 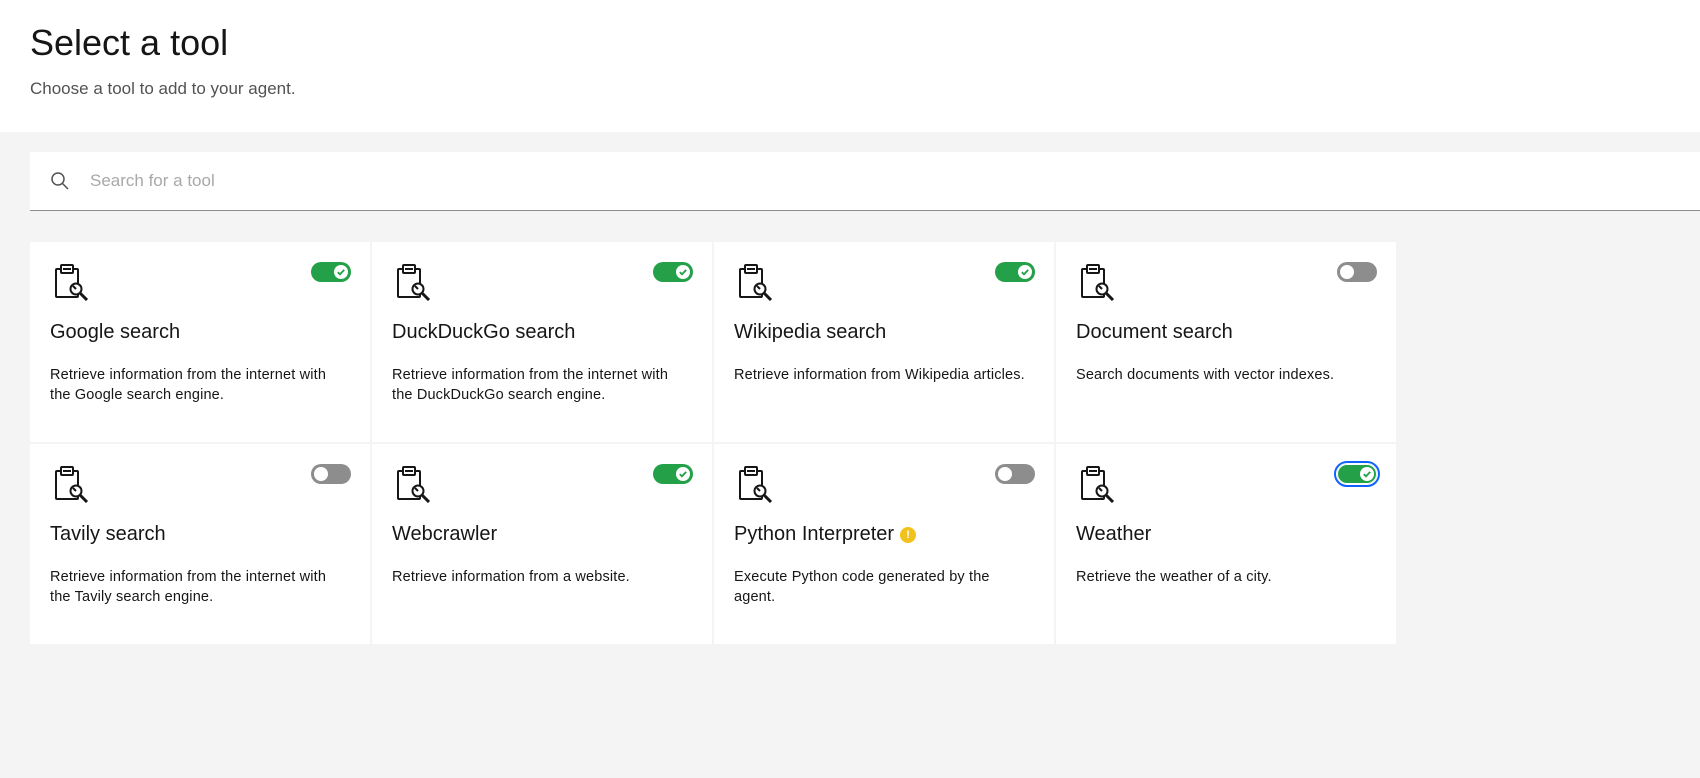 I want to click on tool-title: Google search, so click(x=115, y=332).